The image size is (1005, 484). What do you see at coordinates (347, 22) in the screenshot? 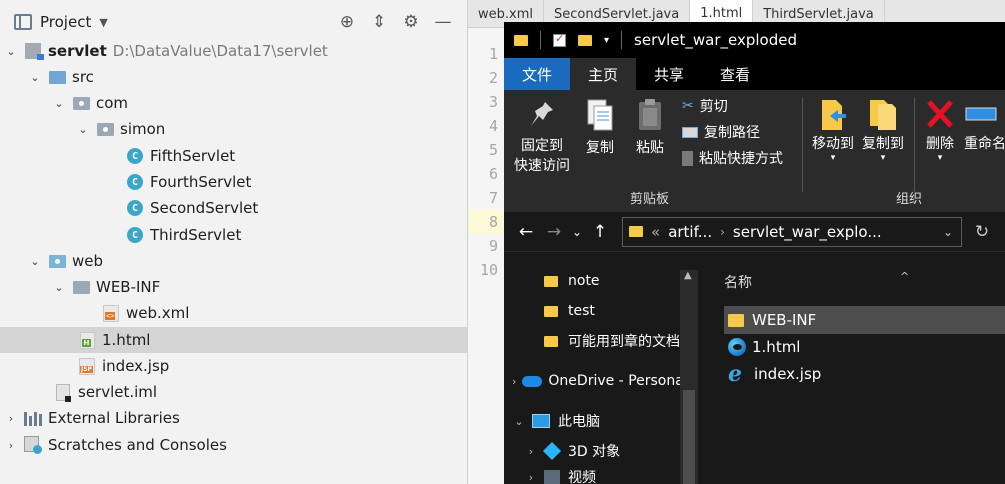
I see `locate-icon: ⊕` at bounding box center [347, 22].